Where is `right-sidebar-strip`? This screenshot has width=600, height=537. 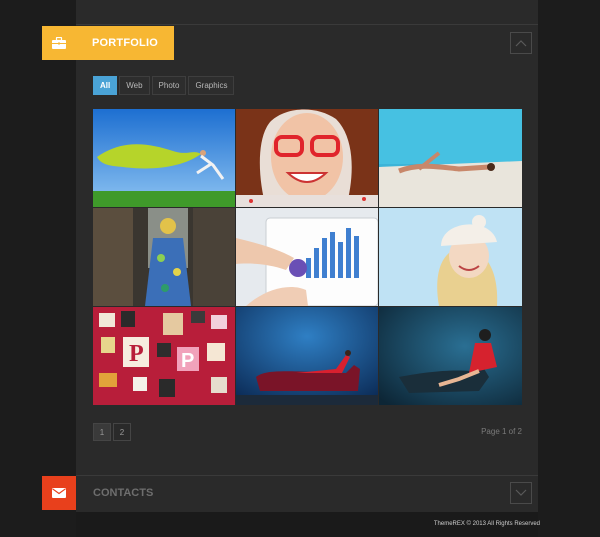
right-sidebar-strip is located at coordinates (569, 268).